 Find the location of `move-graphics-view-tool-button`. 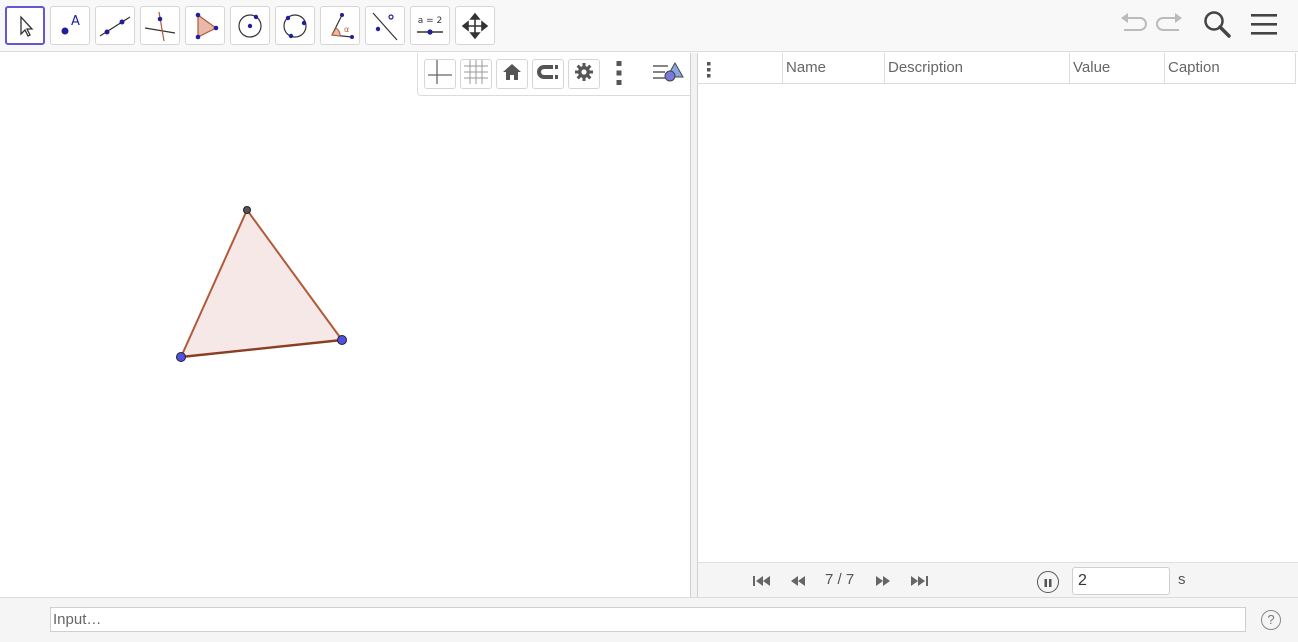

move-graphics-view-tool-button is located at coordinates (475, 25).